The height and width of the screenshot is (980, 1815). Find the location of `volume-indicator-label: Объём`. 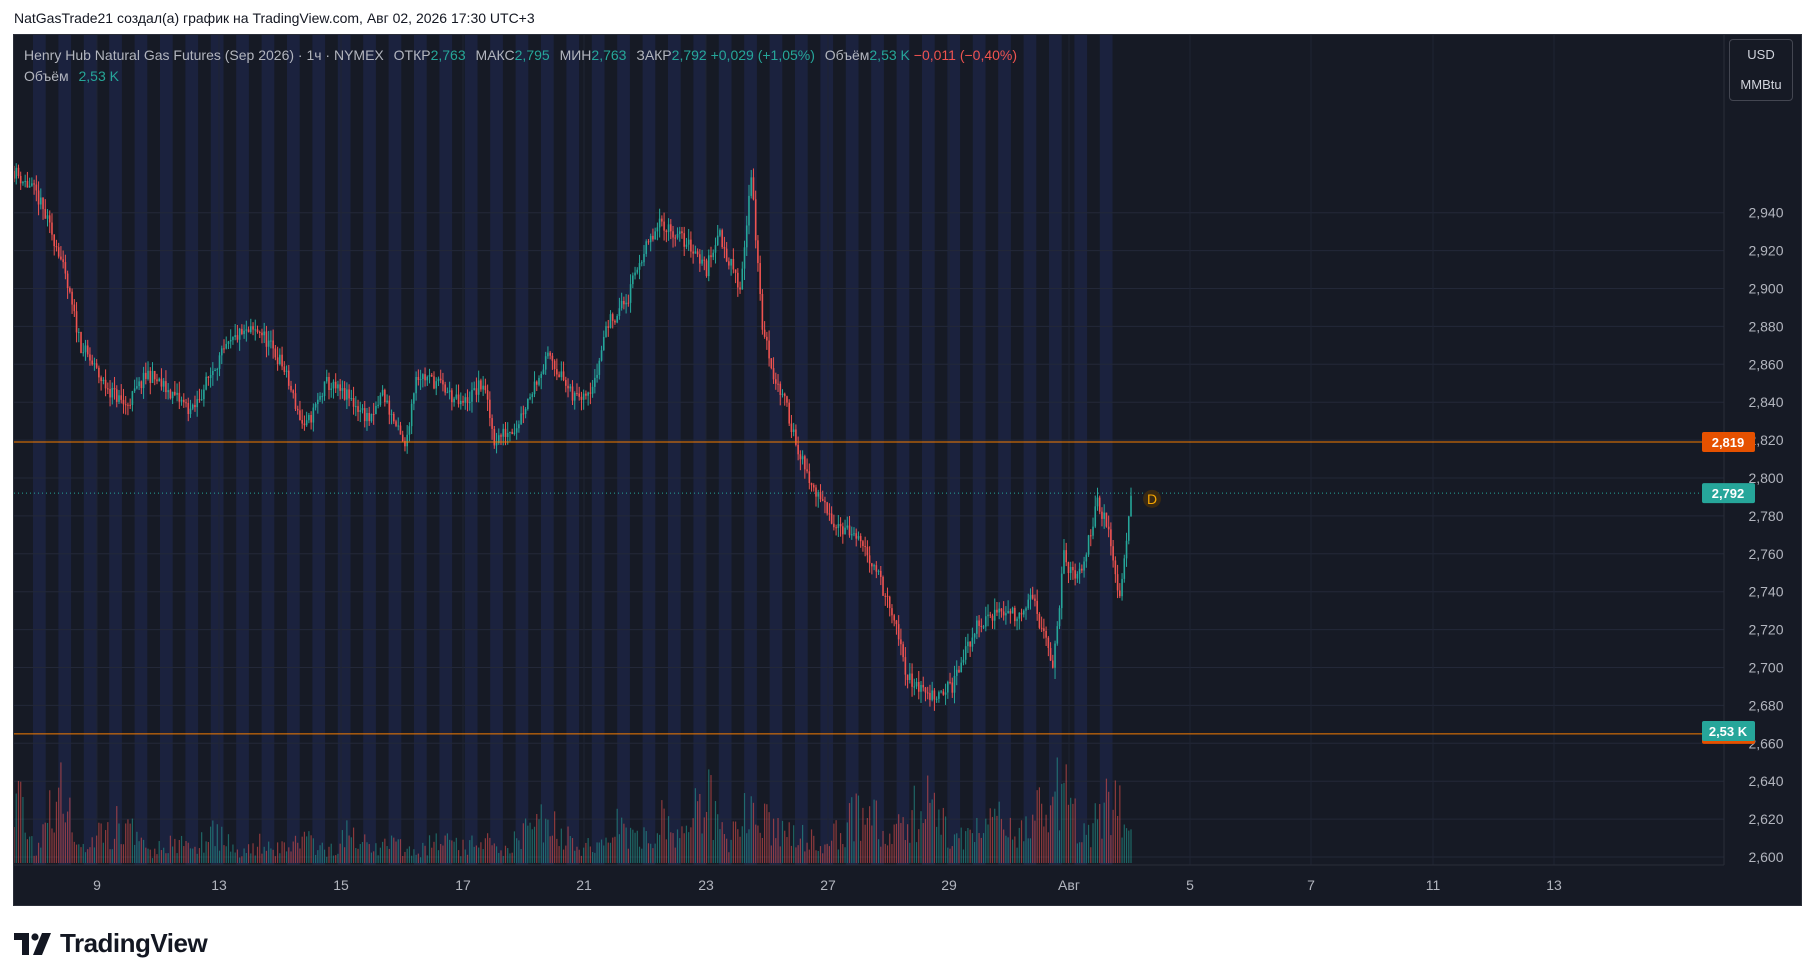

volume-indicator-label: Объём is located at coordinates (46, 76).